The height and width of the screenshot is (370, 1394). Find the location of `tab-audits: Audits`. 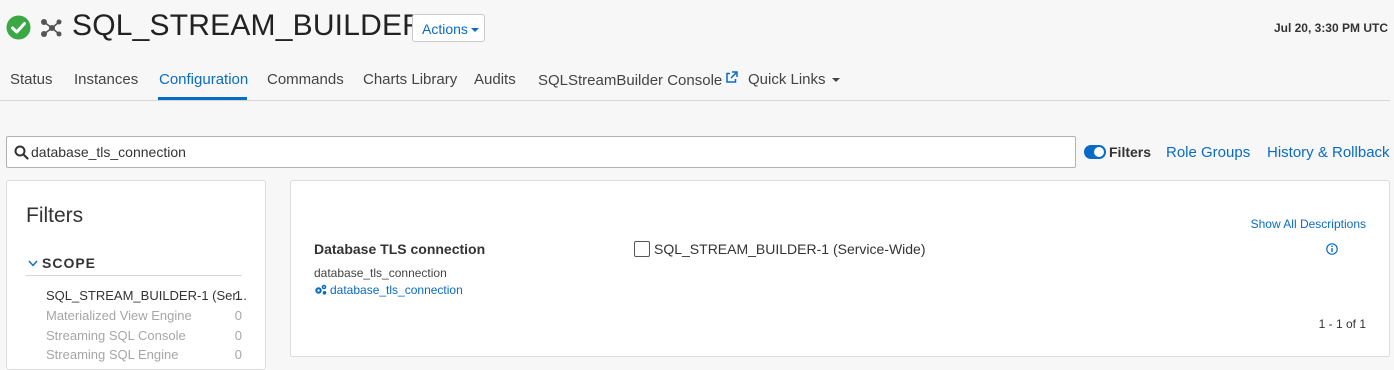

tab-audits: Audits is located at coordinates (495, 79).